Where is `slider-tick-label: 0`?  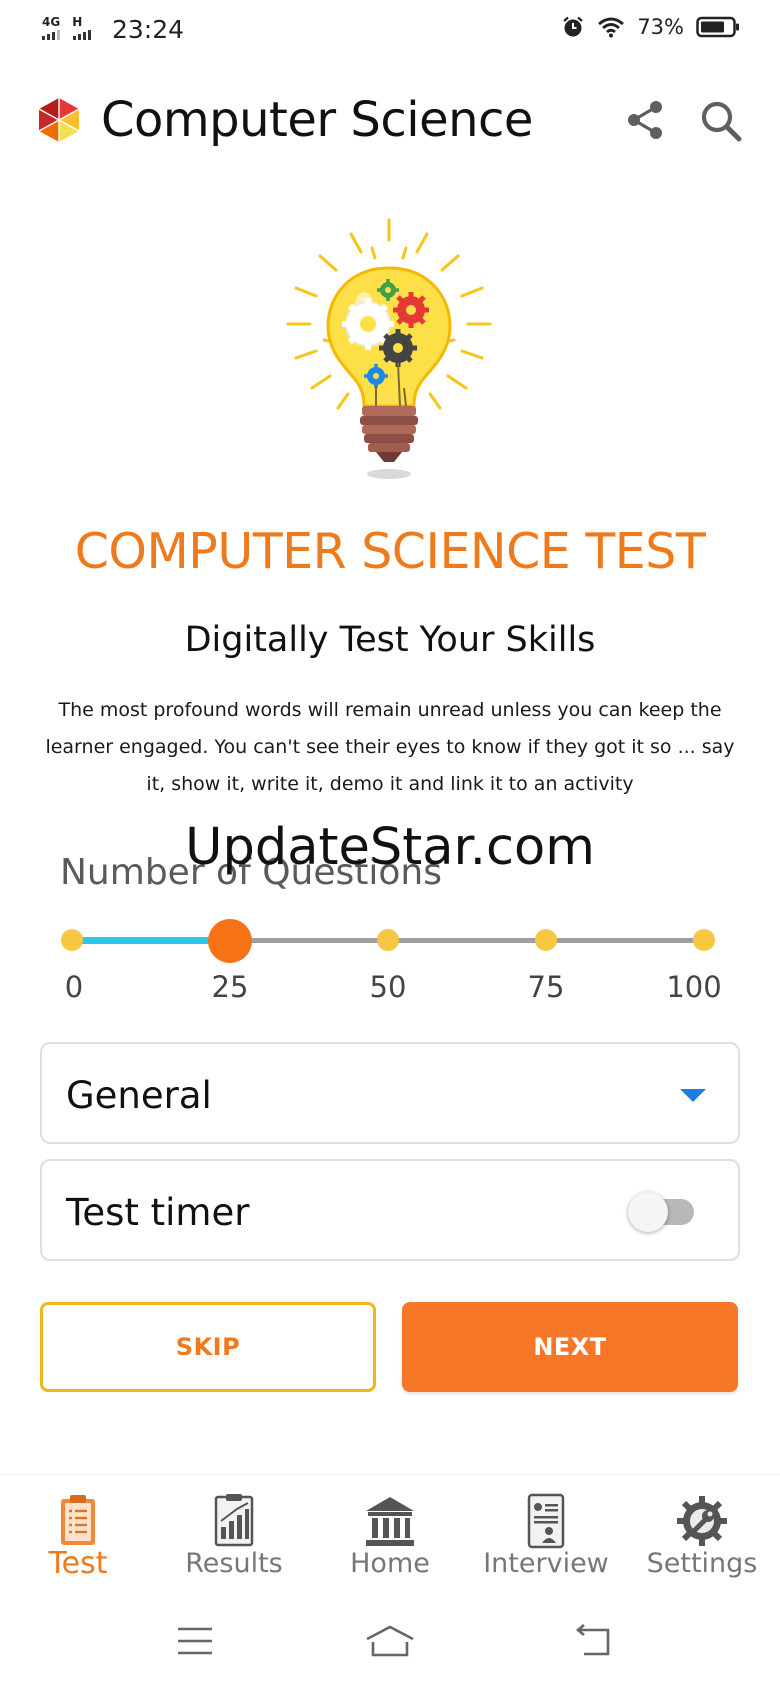
slider-tick-label: 0 is located at coordinates (74, 987).